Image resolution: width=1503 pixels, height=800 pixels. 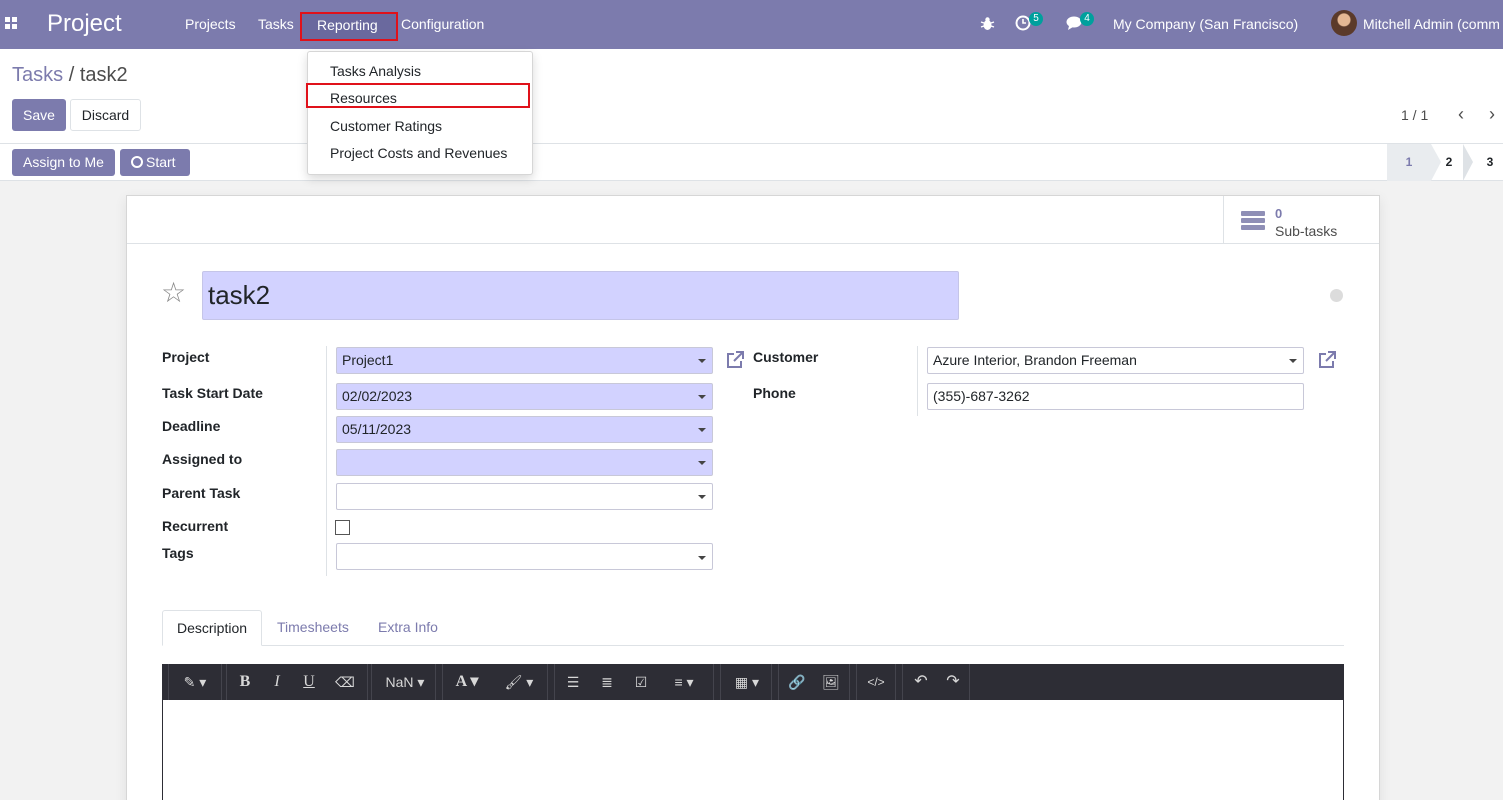 I want to click on pager-value: 1 / 1, so click(x=1414, y=115).